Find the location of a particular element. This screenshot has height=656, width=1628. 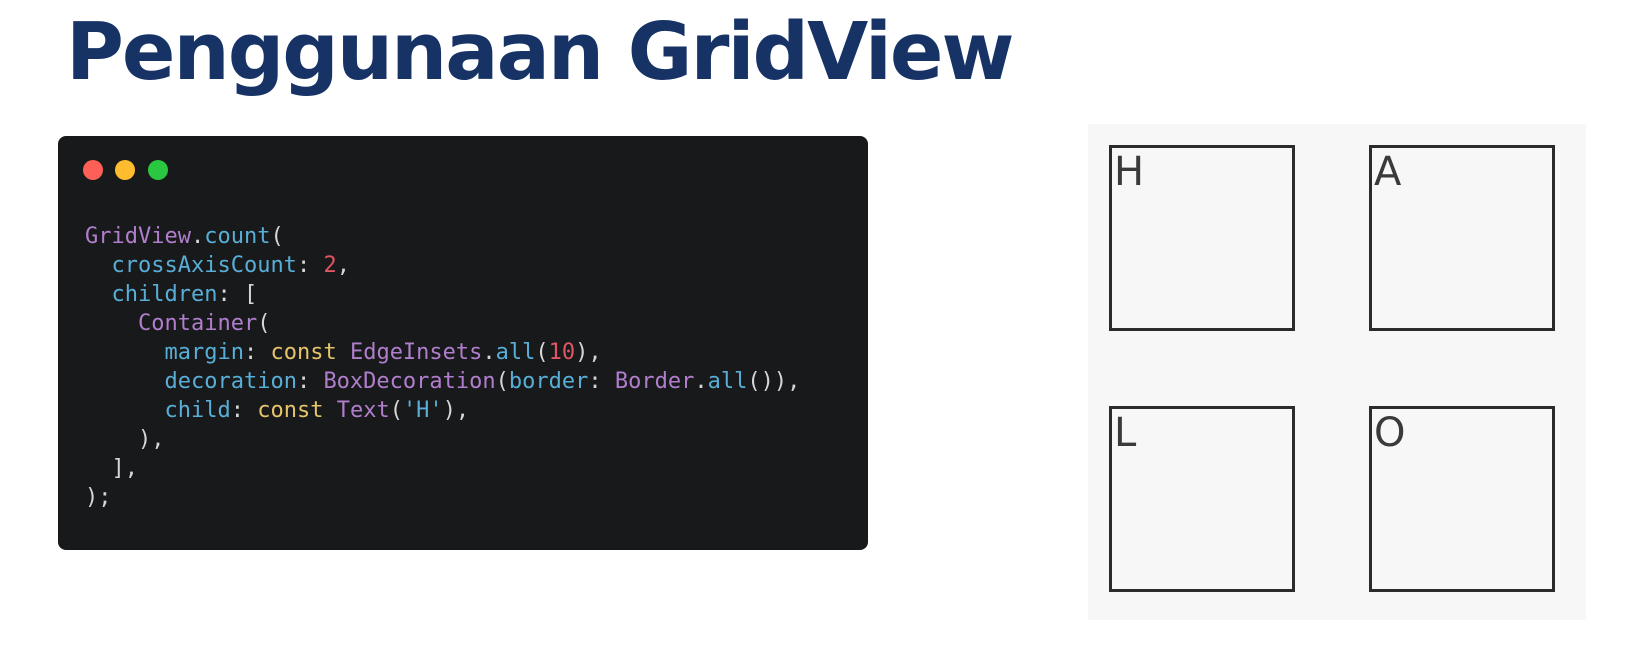

code-line: children: [ is located at coordinates (171, 294).